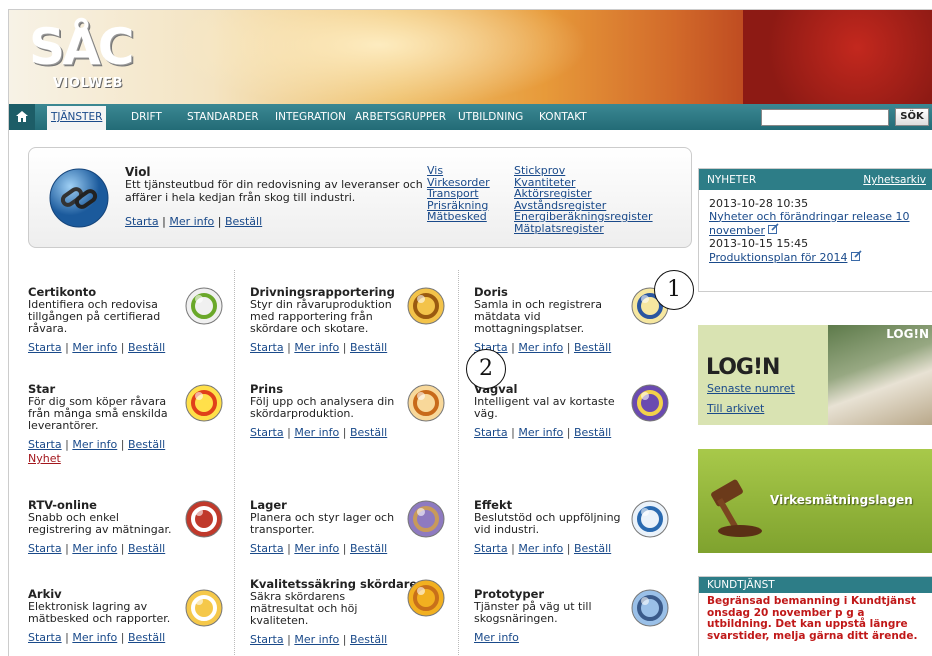 This screenshot has width=932, height=656. I want to click on viol-actions: Starta | Mer info | Beställ, so click(194, 221).